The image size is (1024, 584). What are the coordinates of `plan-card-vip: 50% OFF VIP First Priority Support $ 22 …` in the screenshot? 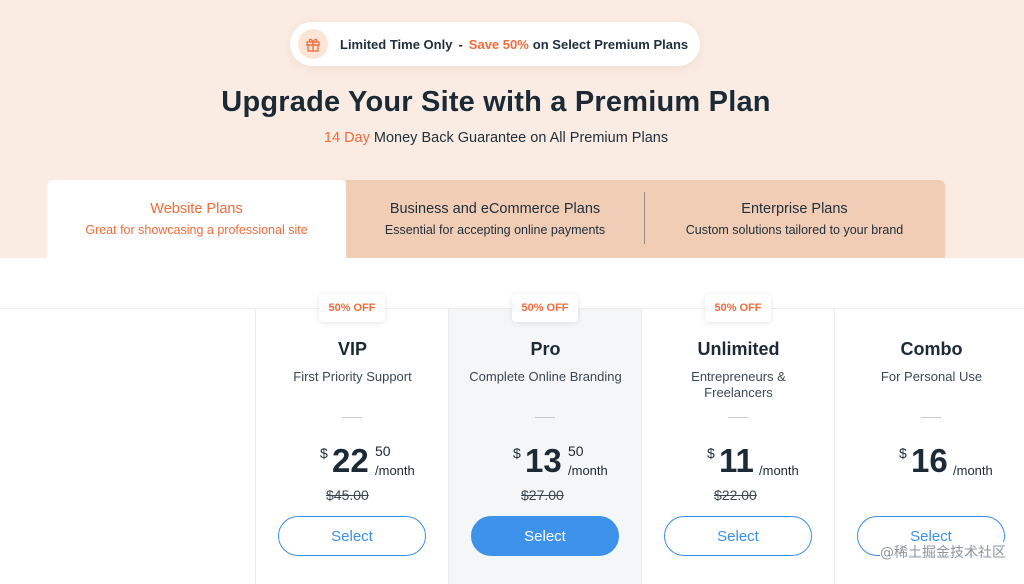 It's located at (351, 439).